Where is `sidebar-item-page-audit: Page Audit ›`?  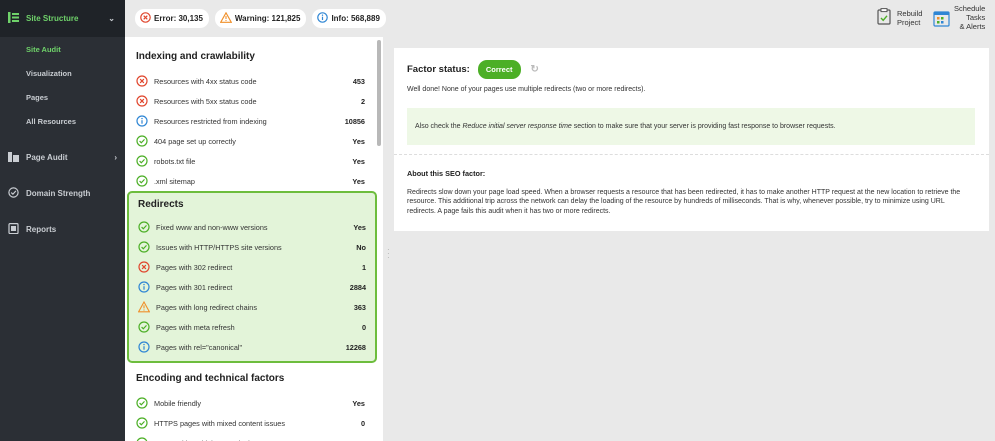 sidebar-item-page-audit: Page Audit › is located at coordinates (62, 157).